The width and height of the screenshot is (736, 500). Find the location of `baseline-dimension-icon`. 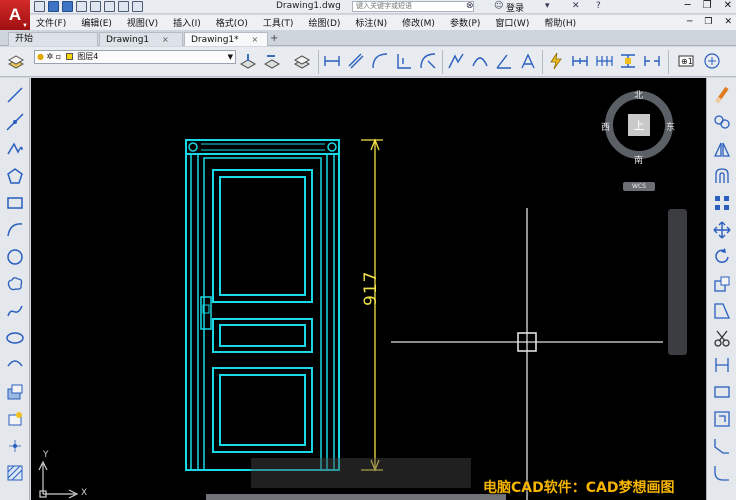

baseline-dimension-icon is located at coordinates (580, 61).